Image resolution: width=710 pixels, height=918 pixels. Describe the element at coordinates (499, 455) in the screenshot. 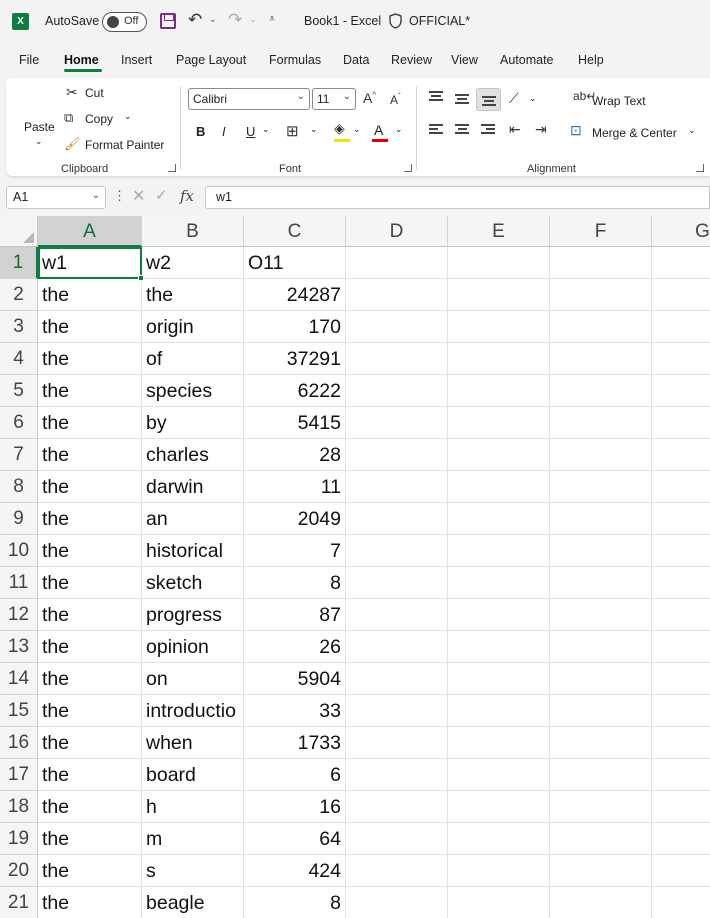

I see `cell-e7` at that location.